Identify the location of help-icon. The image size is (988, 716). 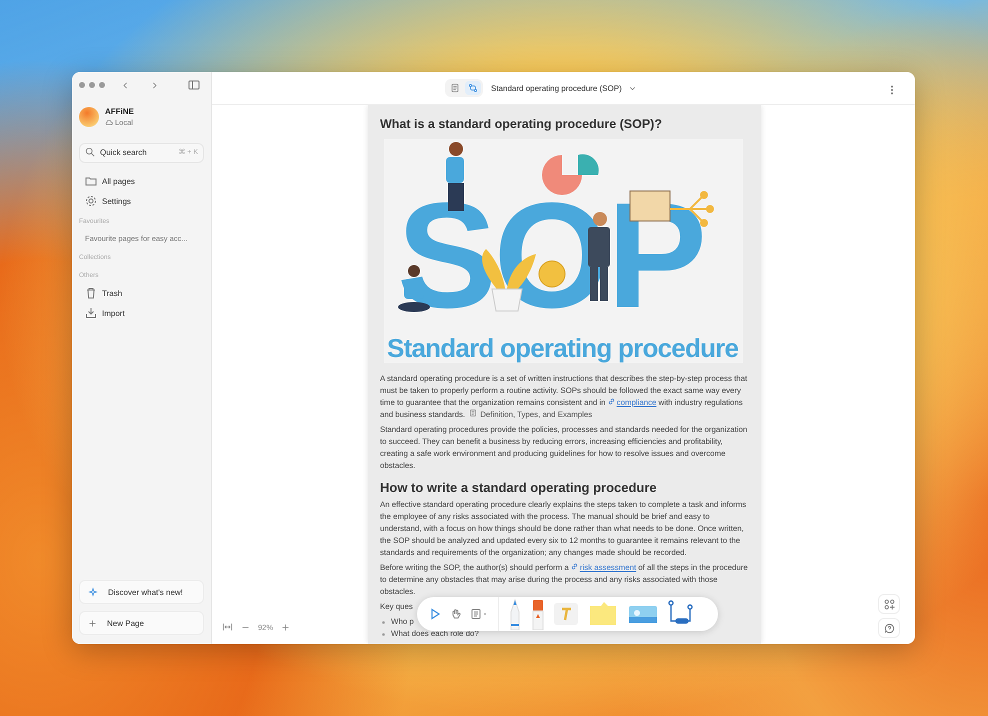
(889, 628).